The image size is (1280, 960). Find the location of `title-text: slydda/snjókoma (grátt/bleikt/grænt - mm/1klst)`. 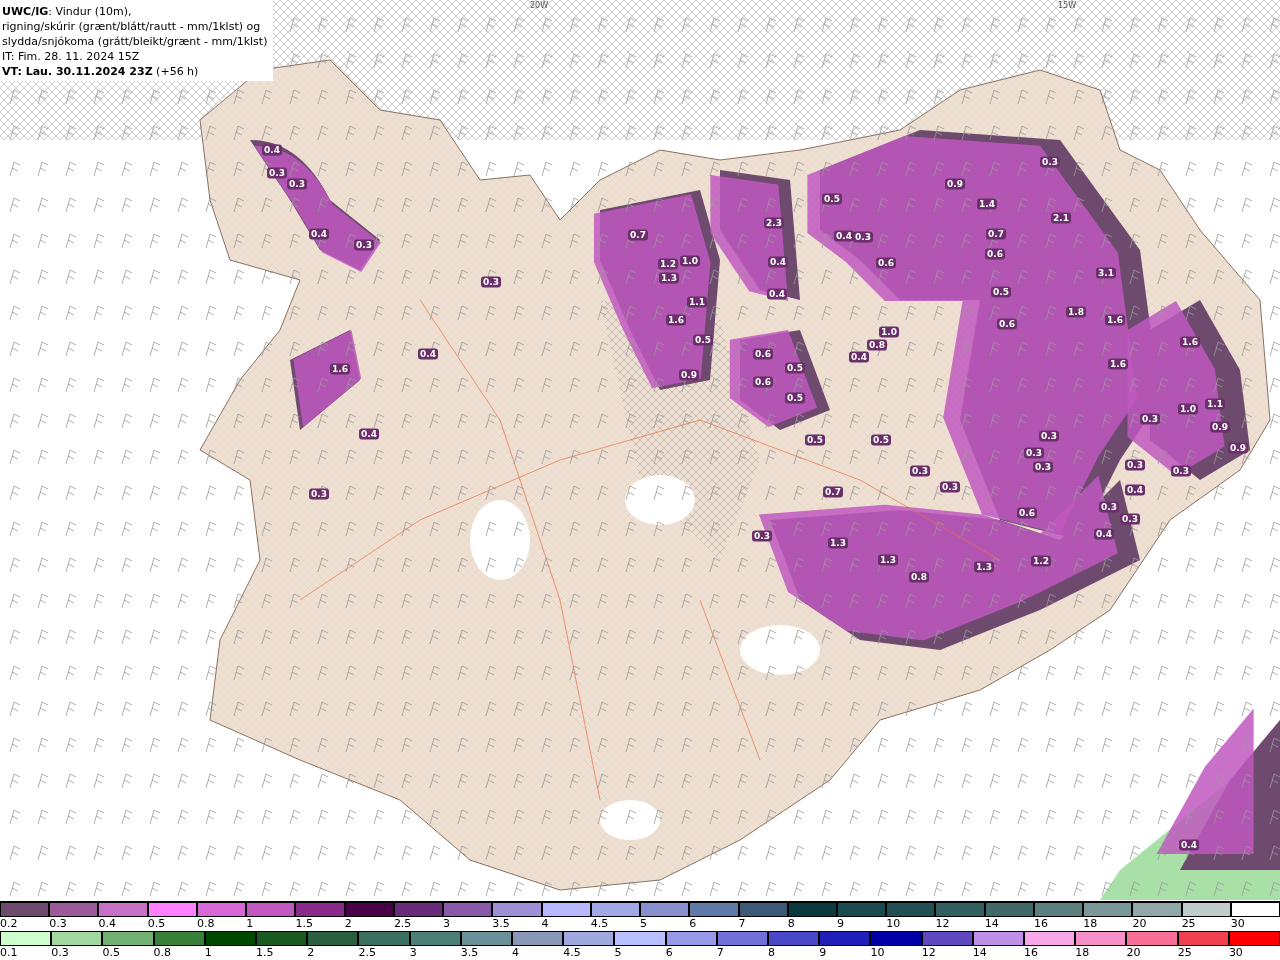

title-text: slydda/snjókoma (grátt/bleikt/grænt - mm/1klst) is located at coordinates (135, 41).